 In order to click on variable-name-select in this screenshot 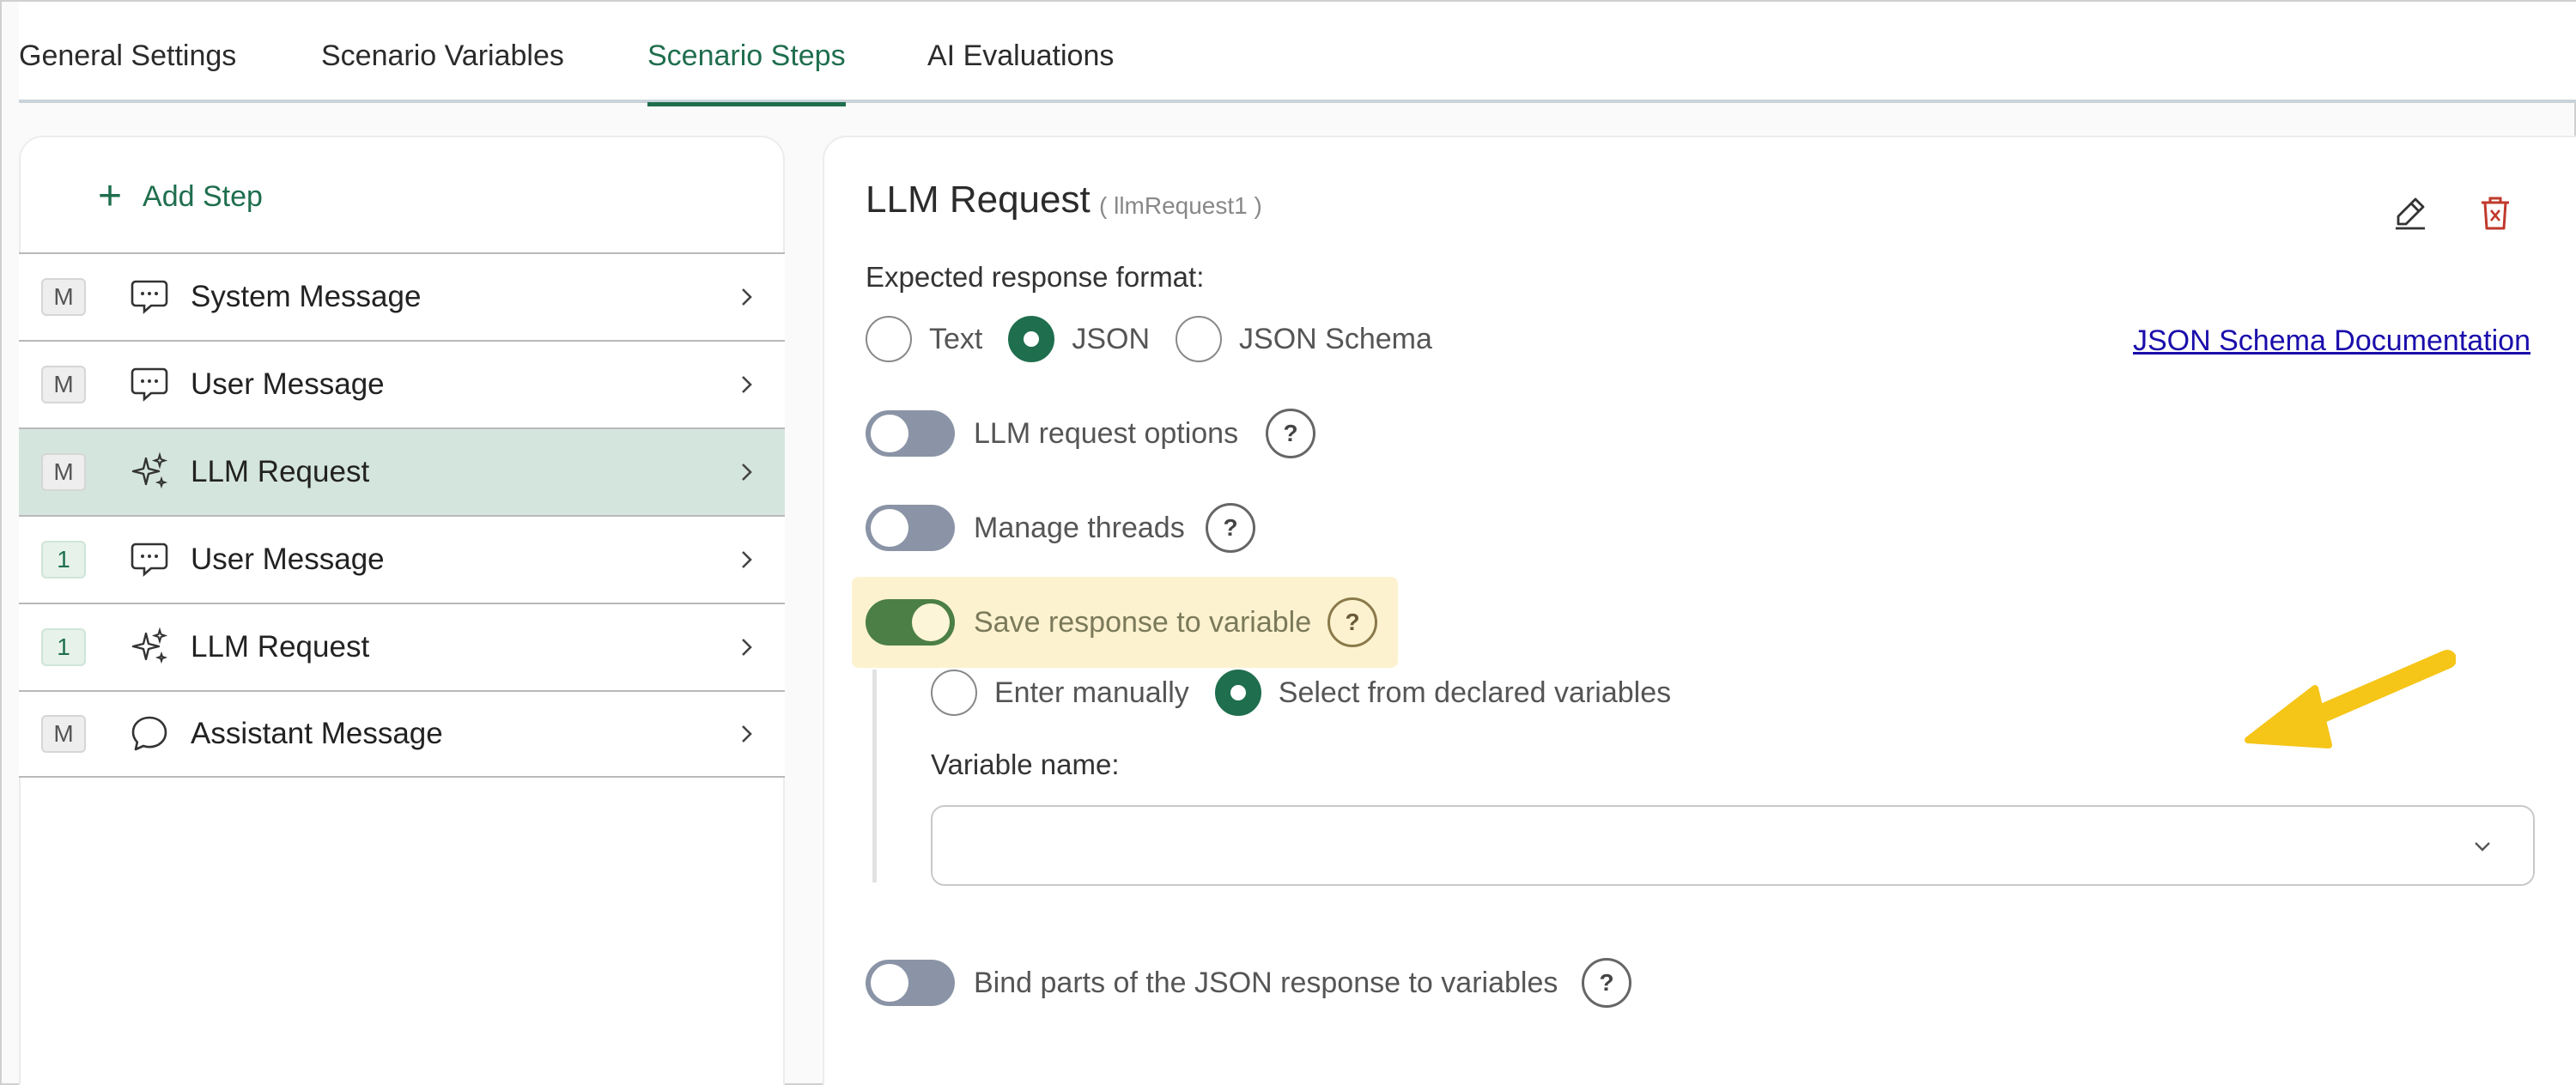, I will do `click(1733, 845)`.